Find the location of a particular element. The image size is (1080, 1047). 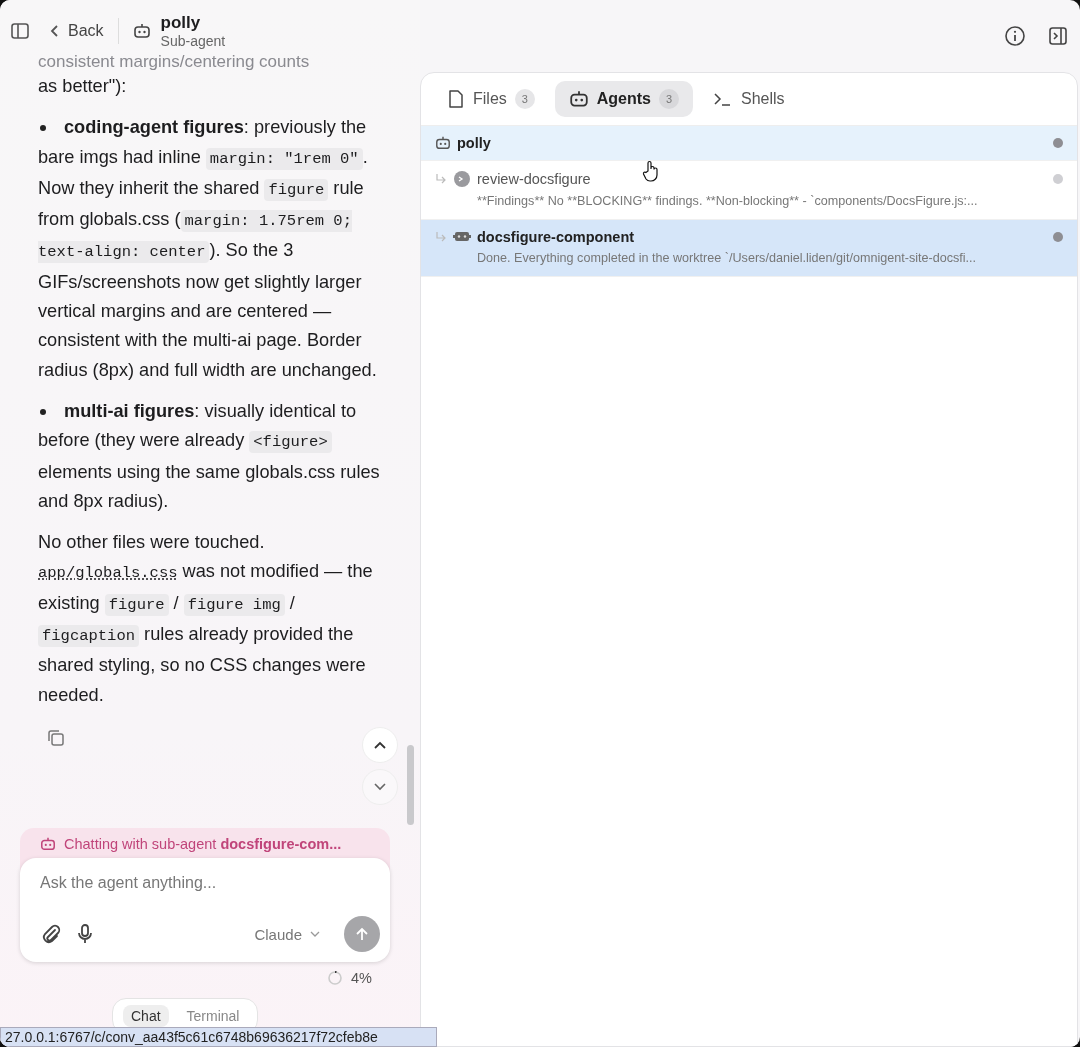

scrollbar is located at coordinates (410, 785).